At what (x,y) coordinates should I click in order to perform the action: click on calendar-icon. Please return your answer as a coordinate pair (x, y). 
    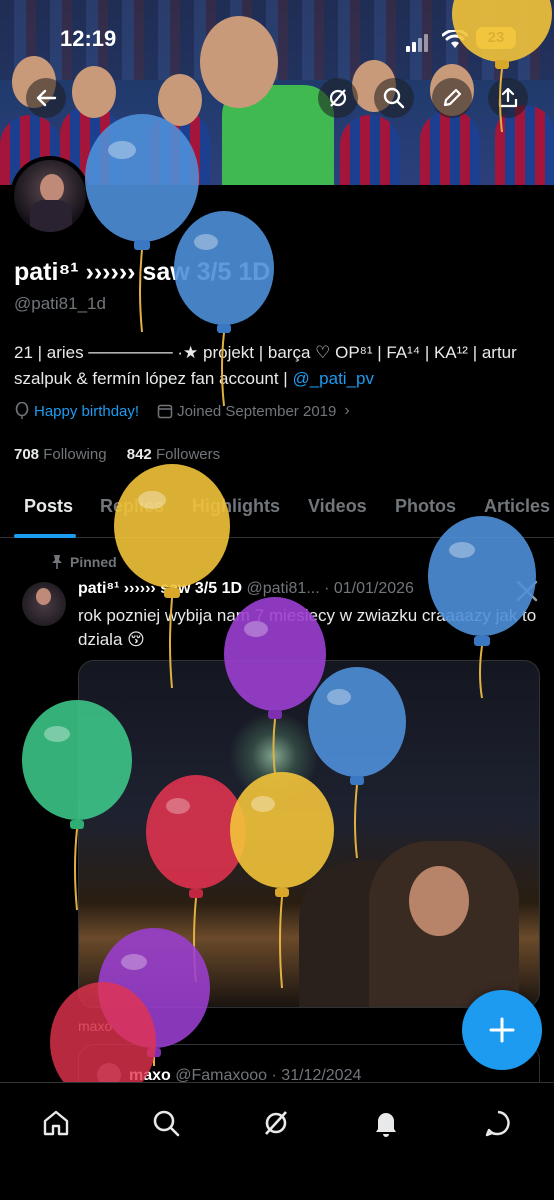
    Looking at the image, I should click on (165, 411).